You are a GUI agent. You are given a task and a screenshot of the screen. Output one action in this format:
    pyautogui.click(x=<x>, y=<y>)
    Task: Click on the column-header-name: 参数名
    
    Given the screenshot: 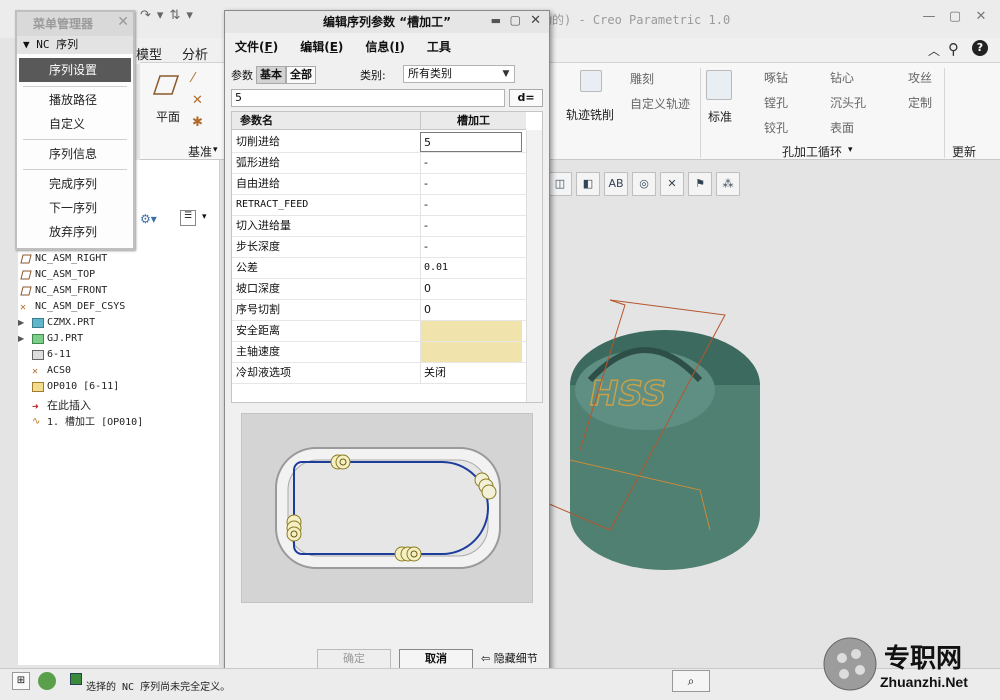 What is the action you would take?
    pyautogui.click(x=326, y=121)
    